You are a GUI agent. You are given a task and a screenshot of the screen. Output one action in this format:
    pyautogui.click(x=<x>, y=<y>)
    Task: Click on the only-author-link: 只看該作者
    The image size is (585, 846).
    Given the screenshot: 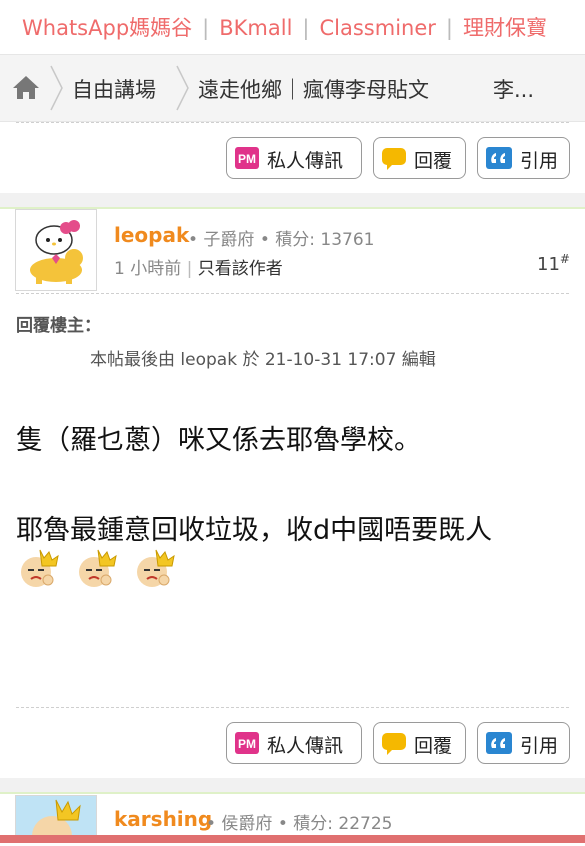 What is the action you would take?
    pyautogui.click(x=240, y=269)
    